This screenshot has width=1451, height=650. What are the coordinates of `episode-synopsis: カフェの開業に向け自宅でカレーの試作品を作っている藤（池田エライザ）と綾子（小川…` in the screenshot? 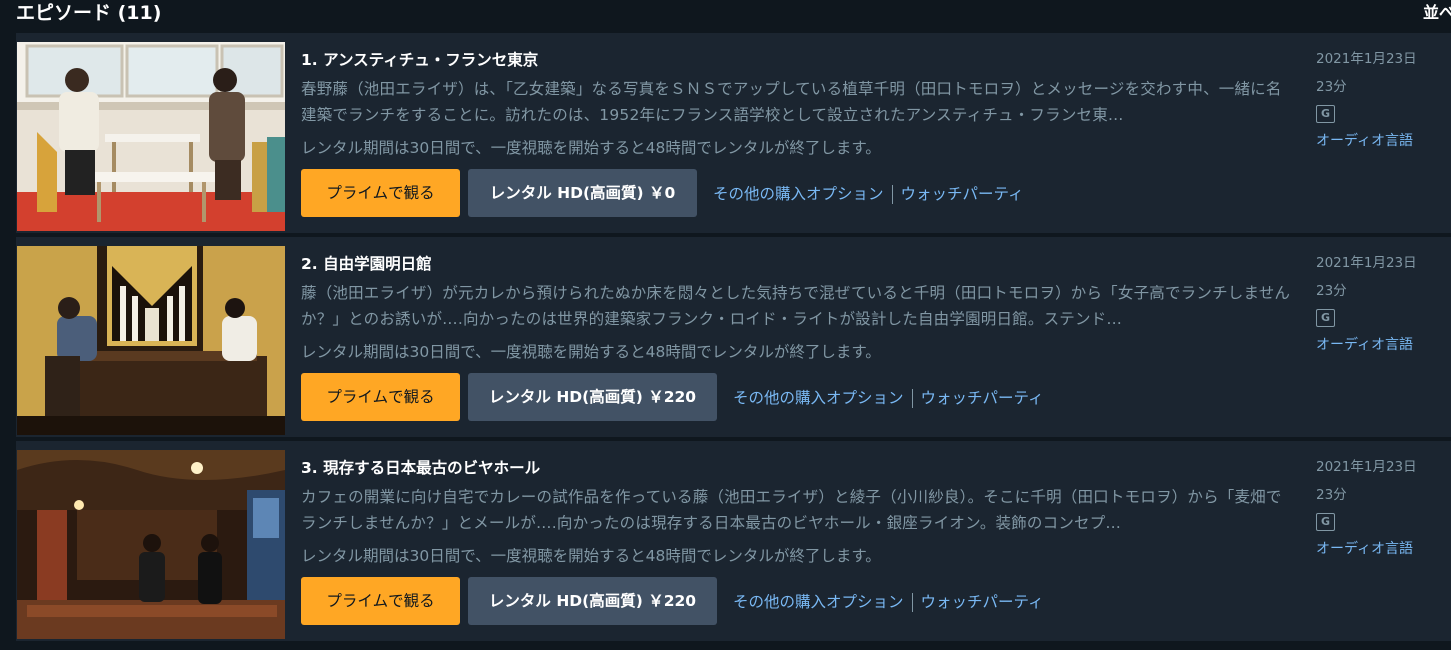 It's located at (791, 510).